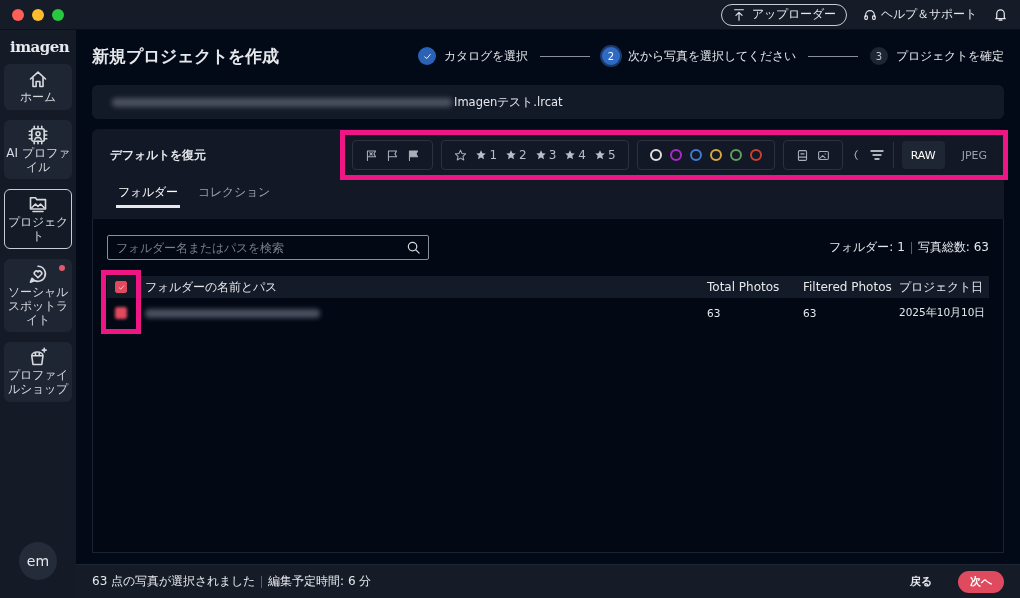  What do you see at coordinates (414, 155) in the screenshot?
I see `flag-filled-icon` at bounding box center [414, 155].